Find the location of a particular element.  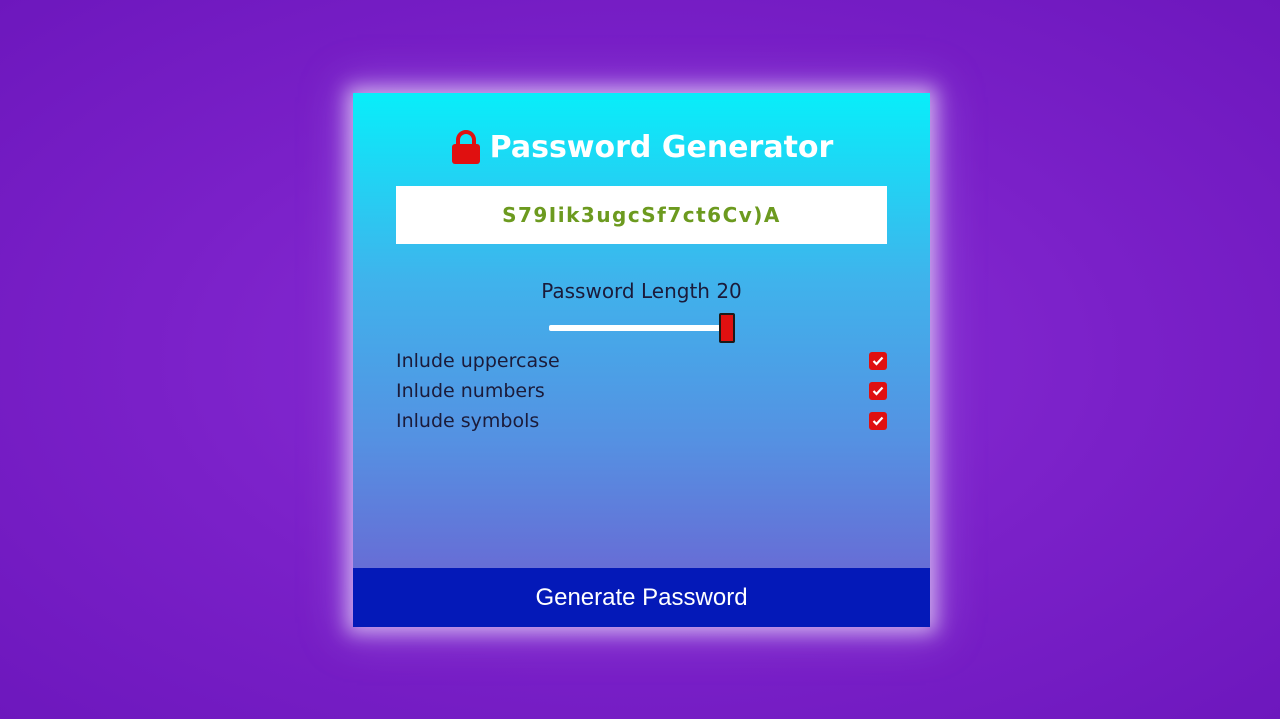

symbols-checkbox is located at coordinates (878, 421).